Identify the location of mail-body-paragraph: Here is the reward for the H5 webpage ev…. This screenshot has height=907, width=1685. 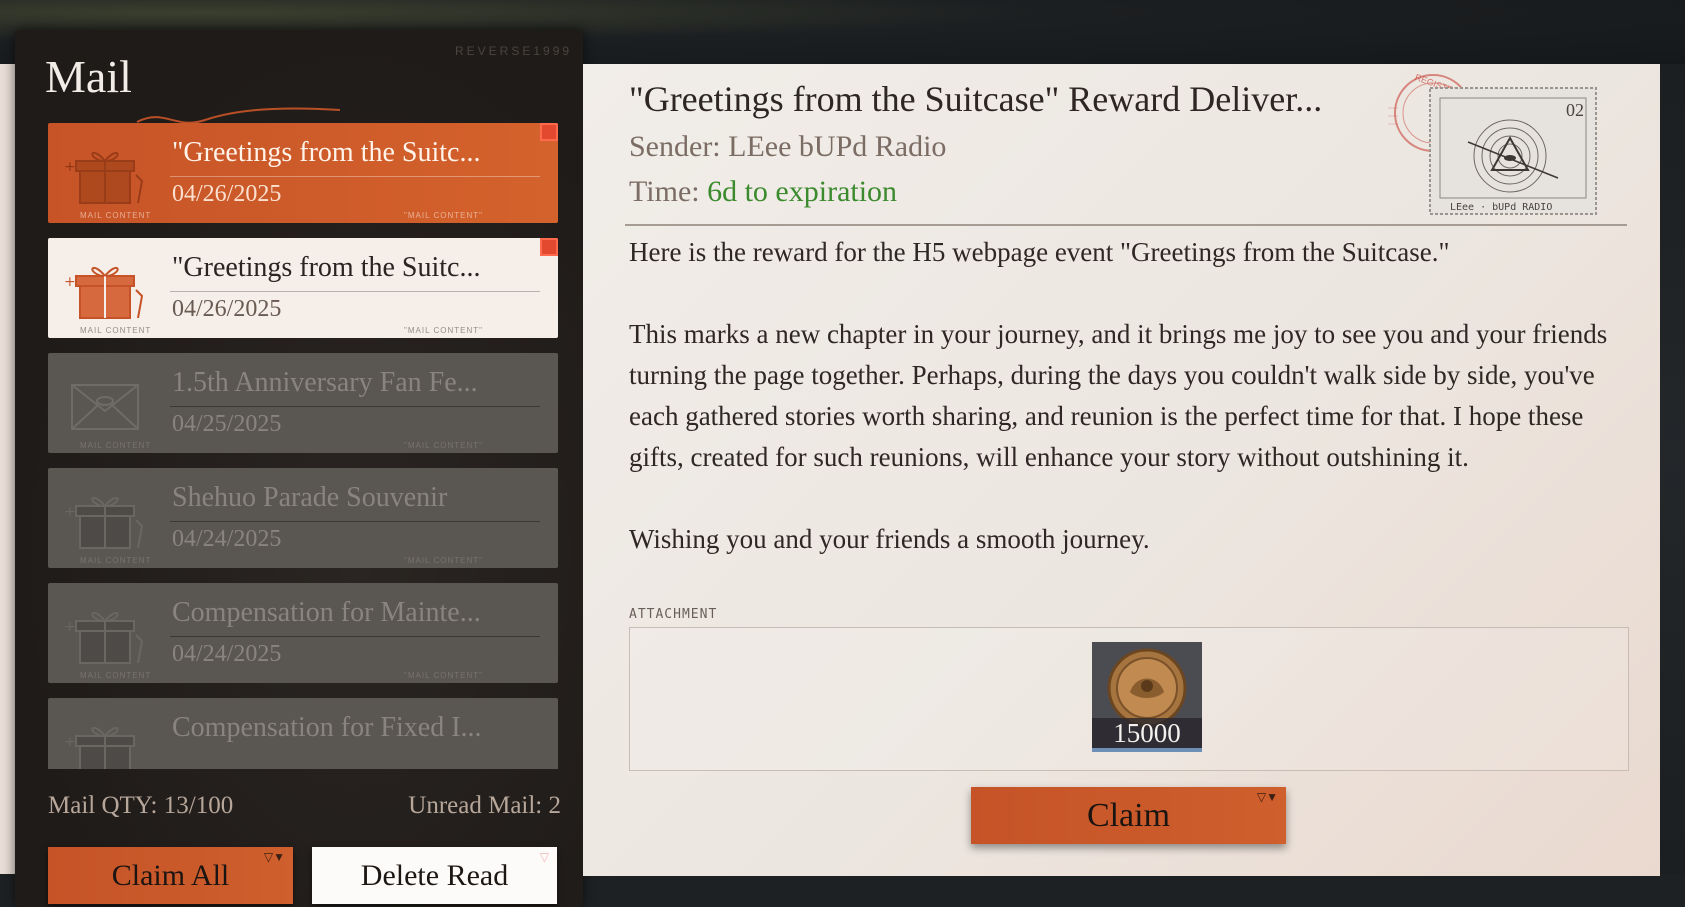
(1039, 252).